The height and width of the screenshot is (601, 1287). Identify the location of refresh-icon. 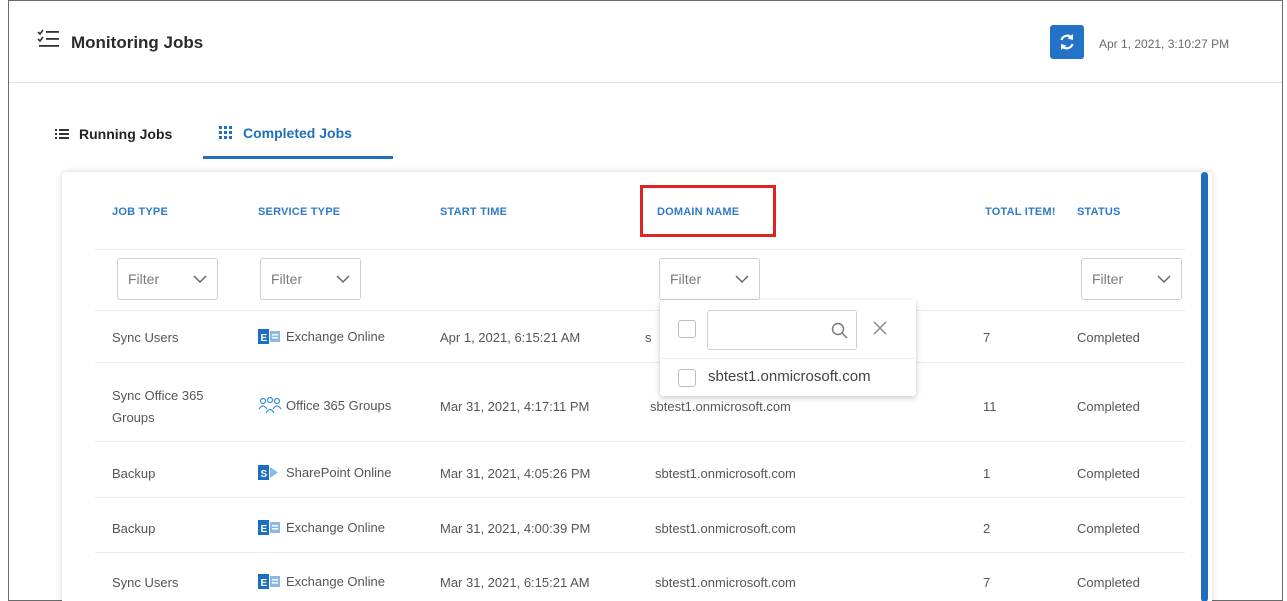
(1067, 42).